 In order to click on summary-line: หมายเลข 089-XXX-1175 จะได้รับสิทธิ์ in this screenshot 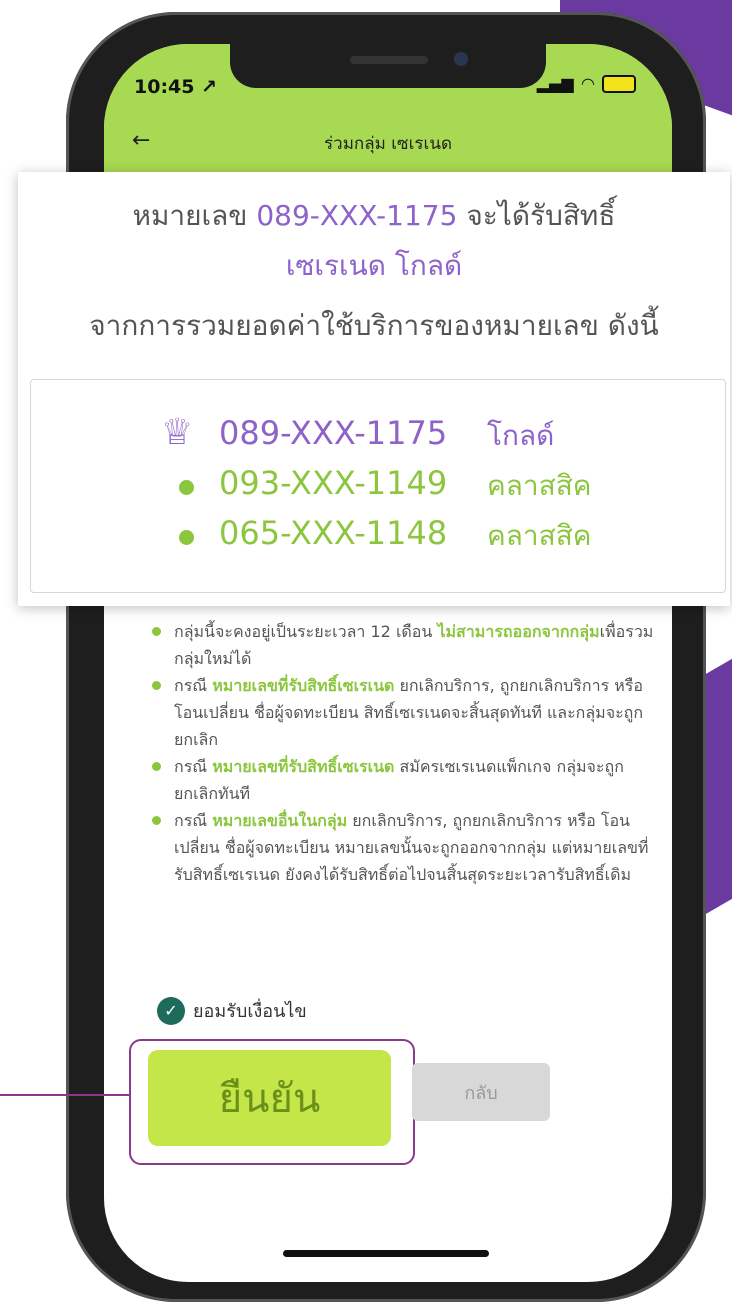, I will do `click(374, 215)`.